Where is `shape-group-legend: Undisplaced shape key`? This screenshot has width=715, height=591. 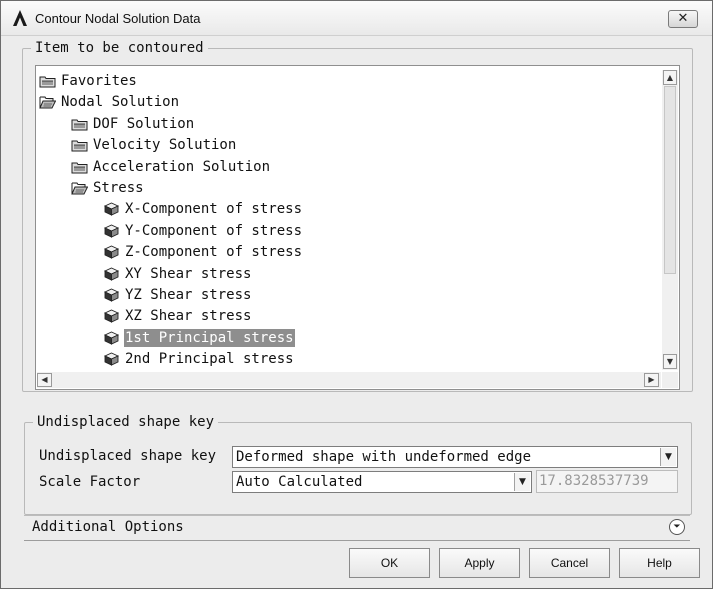 shape-group-legend: Undisplaced shape key is located at coordinates (126, 422).